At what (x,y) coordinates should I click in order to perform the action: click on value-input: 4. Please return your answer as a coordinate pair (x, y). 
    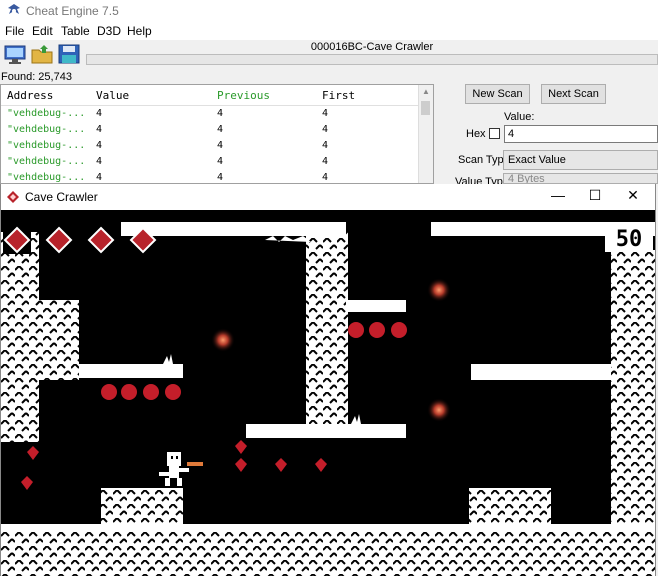
    Looking at the image, I should click on (581, 134).